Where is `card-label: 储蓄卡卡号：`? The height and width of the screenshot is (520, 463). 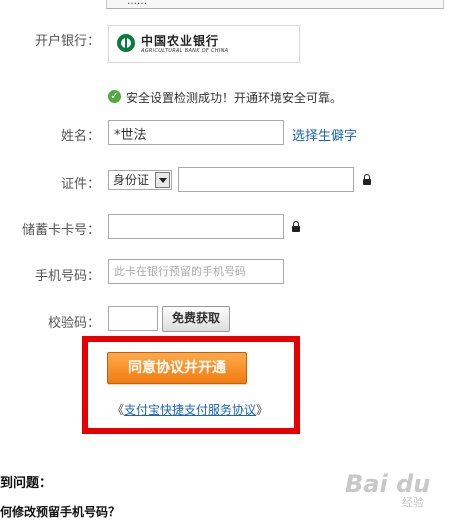
card-label: 储蓄卡卡号： is located at coordinates (60, 230).